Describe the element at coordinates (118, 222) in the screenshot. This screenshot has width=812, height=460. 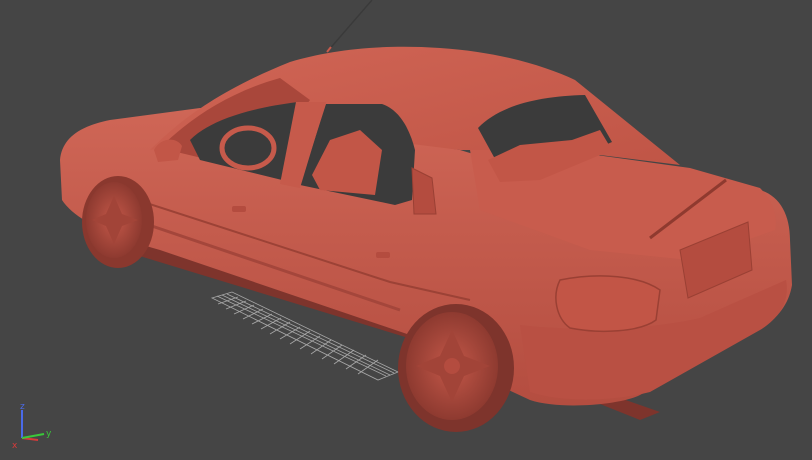
I see `front-wheel` at that location.